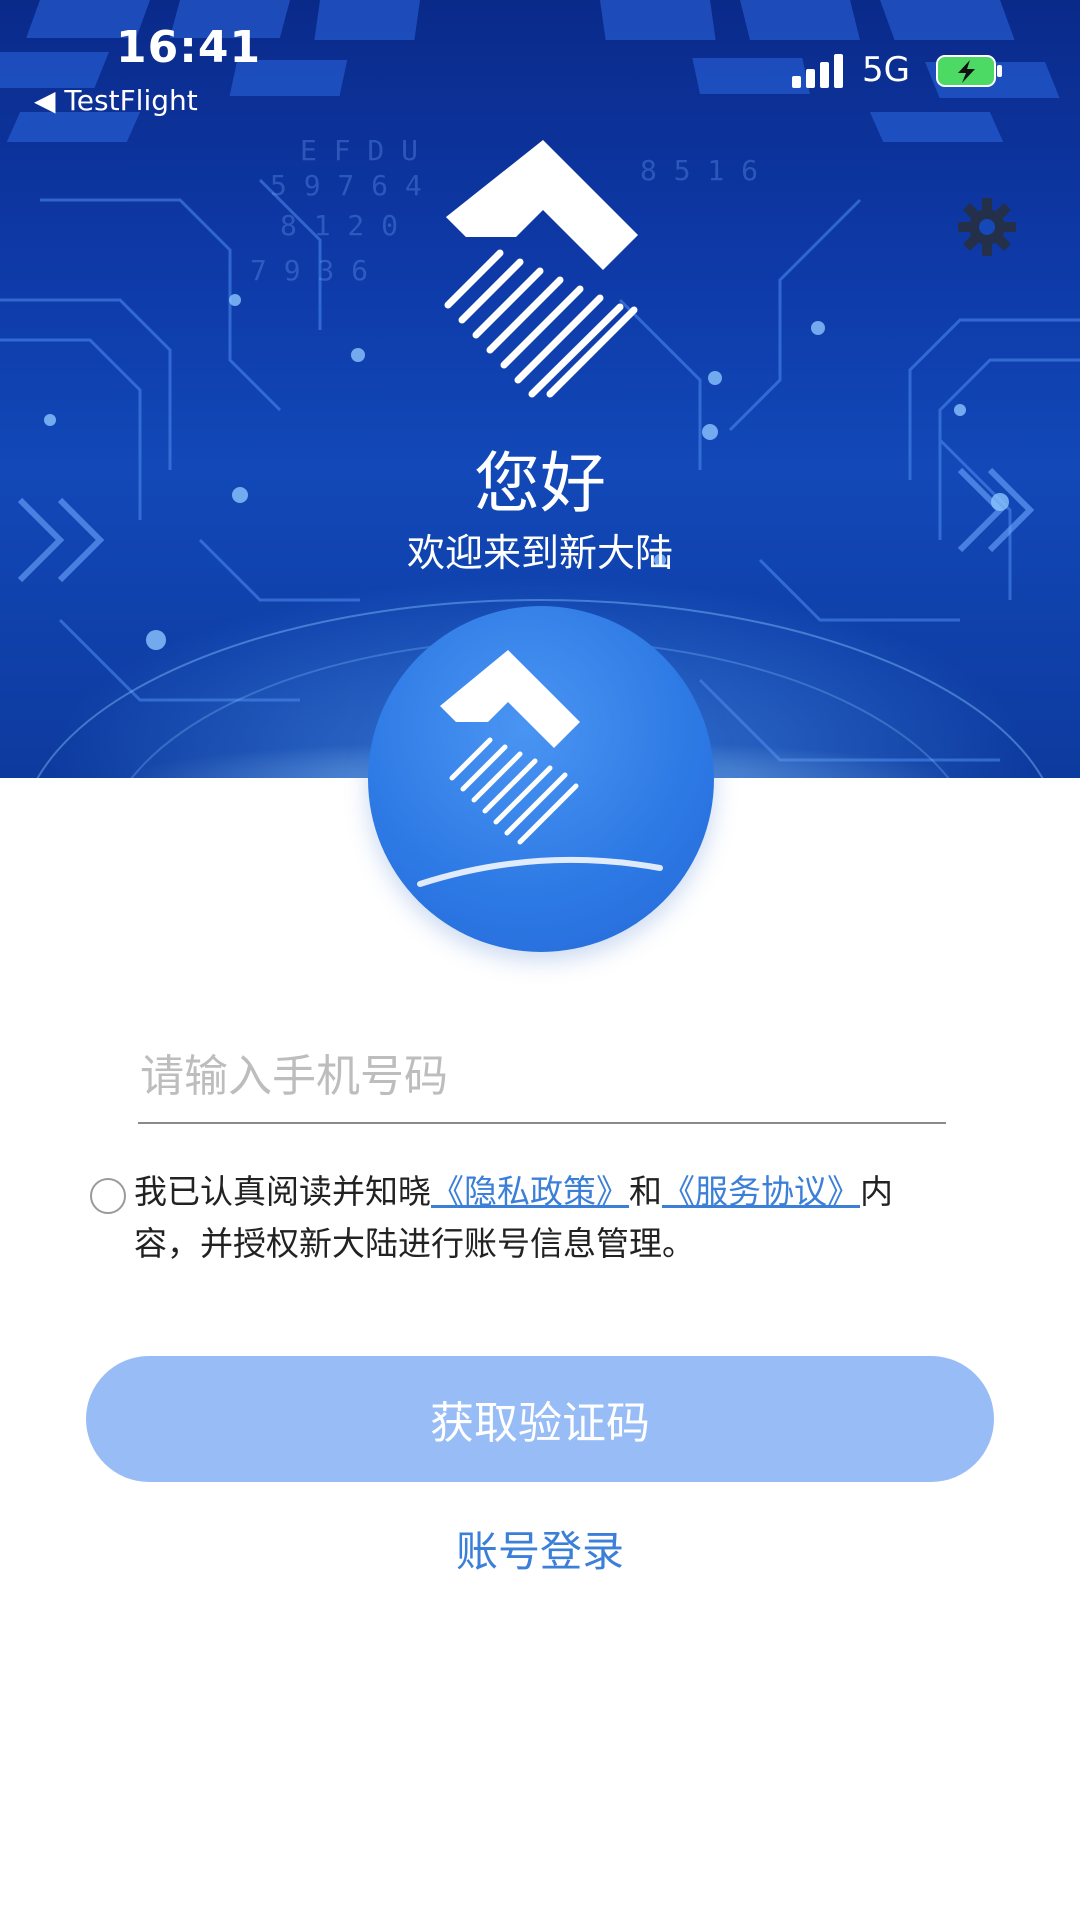  I want to click on svg-text: 5 9 7 6 4, so click(346, 185).